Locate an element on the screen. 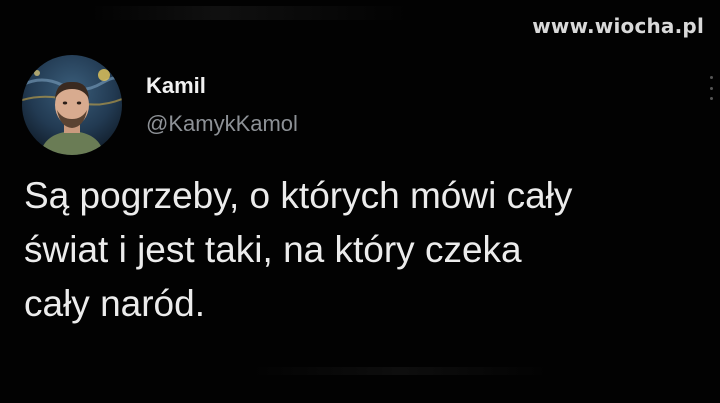  more-options-icon is located at coordinates (713, 88).